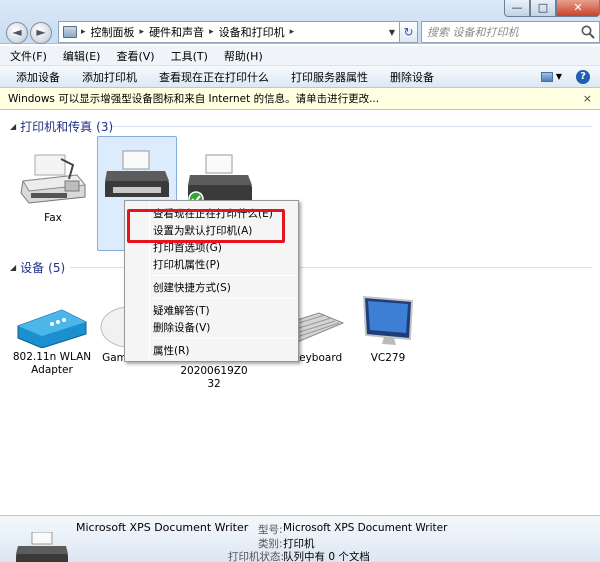  What do you see at coordinates (211, 77) in the screenshot?
I see `see-whats-printing-button: 查看现在正在打印什么` at bounding box center [211, 77].